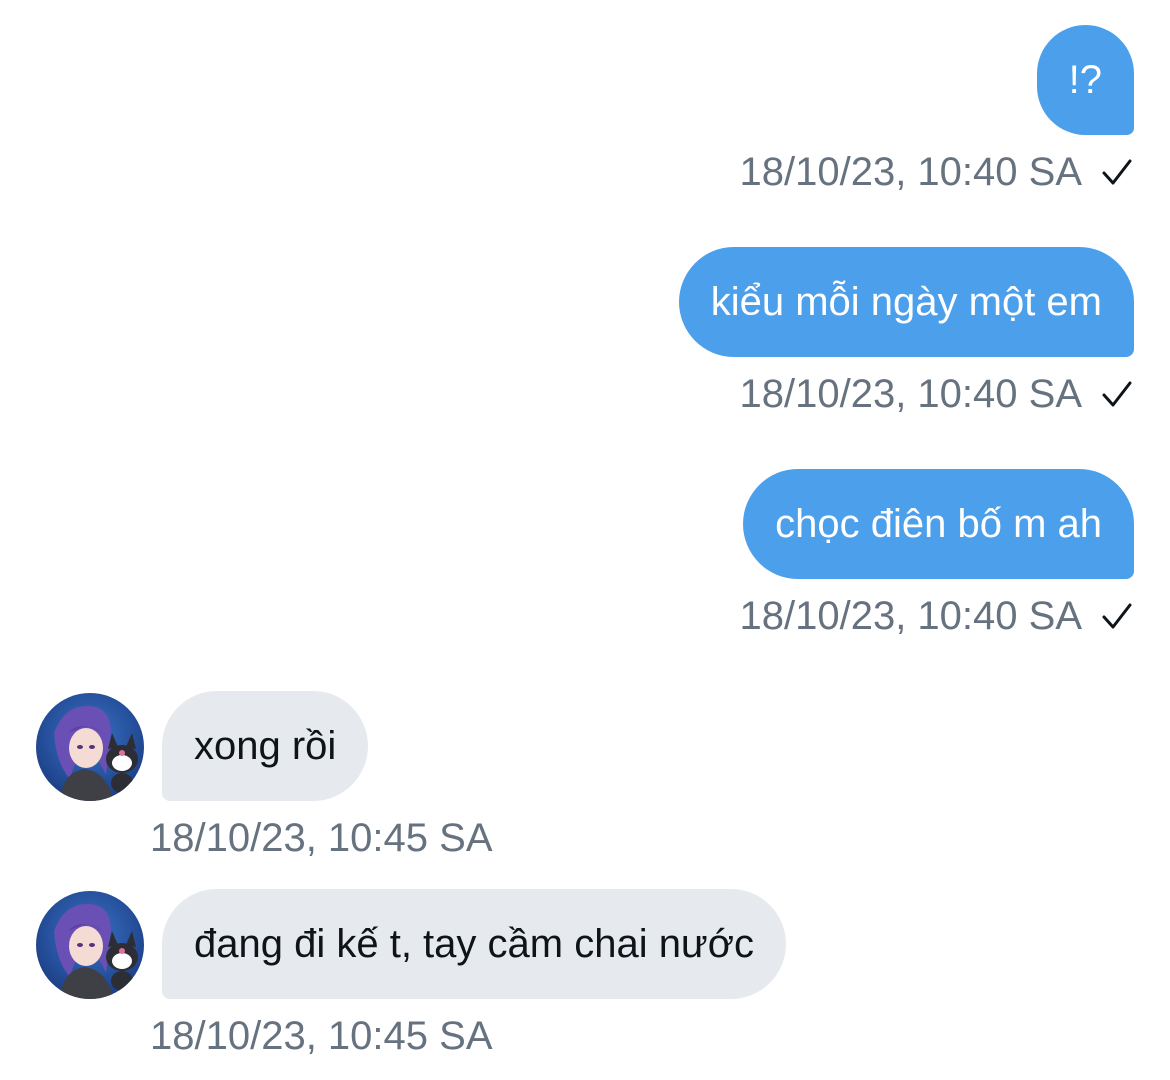 The width and height of the screenshot is (1170, 1080). I want to click on message-bubble-outgoing: chọc điên bố m ah, so click(938, 524).